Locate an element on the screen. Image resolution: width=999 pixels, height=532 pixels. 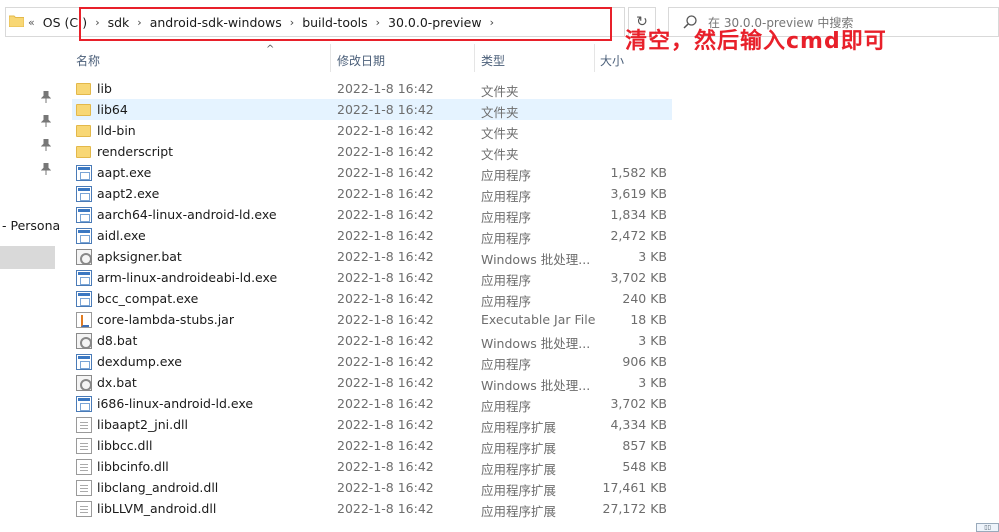
file-size: 857 KB is located at coordinates (644, 445).